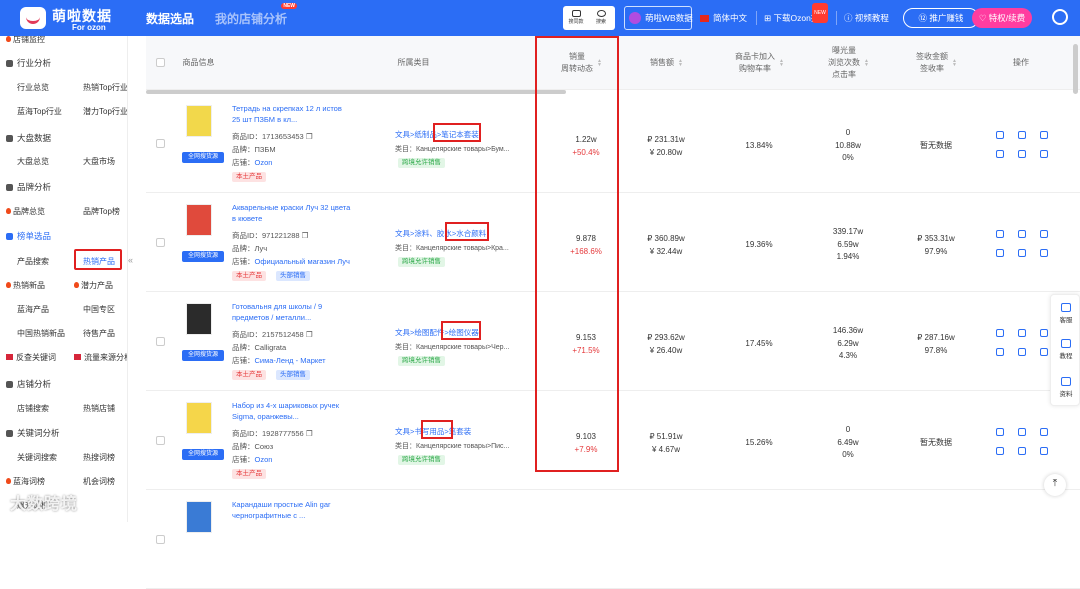 This screenshot has width=1080, height=589. What do you see at coordinates (101, 211) in the screenshot?
I see `sidebar-item-brand-top: 品牌Top榜` at bounding box center [101, 211].